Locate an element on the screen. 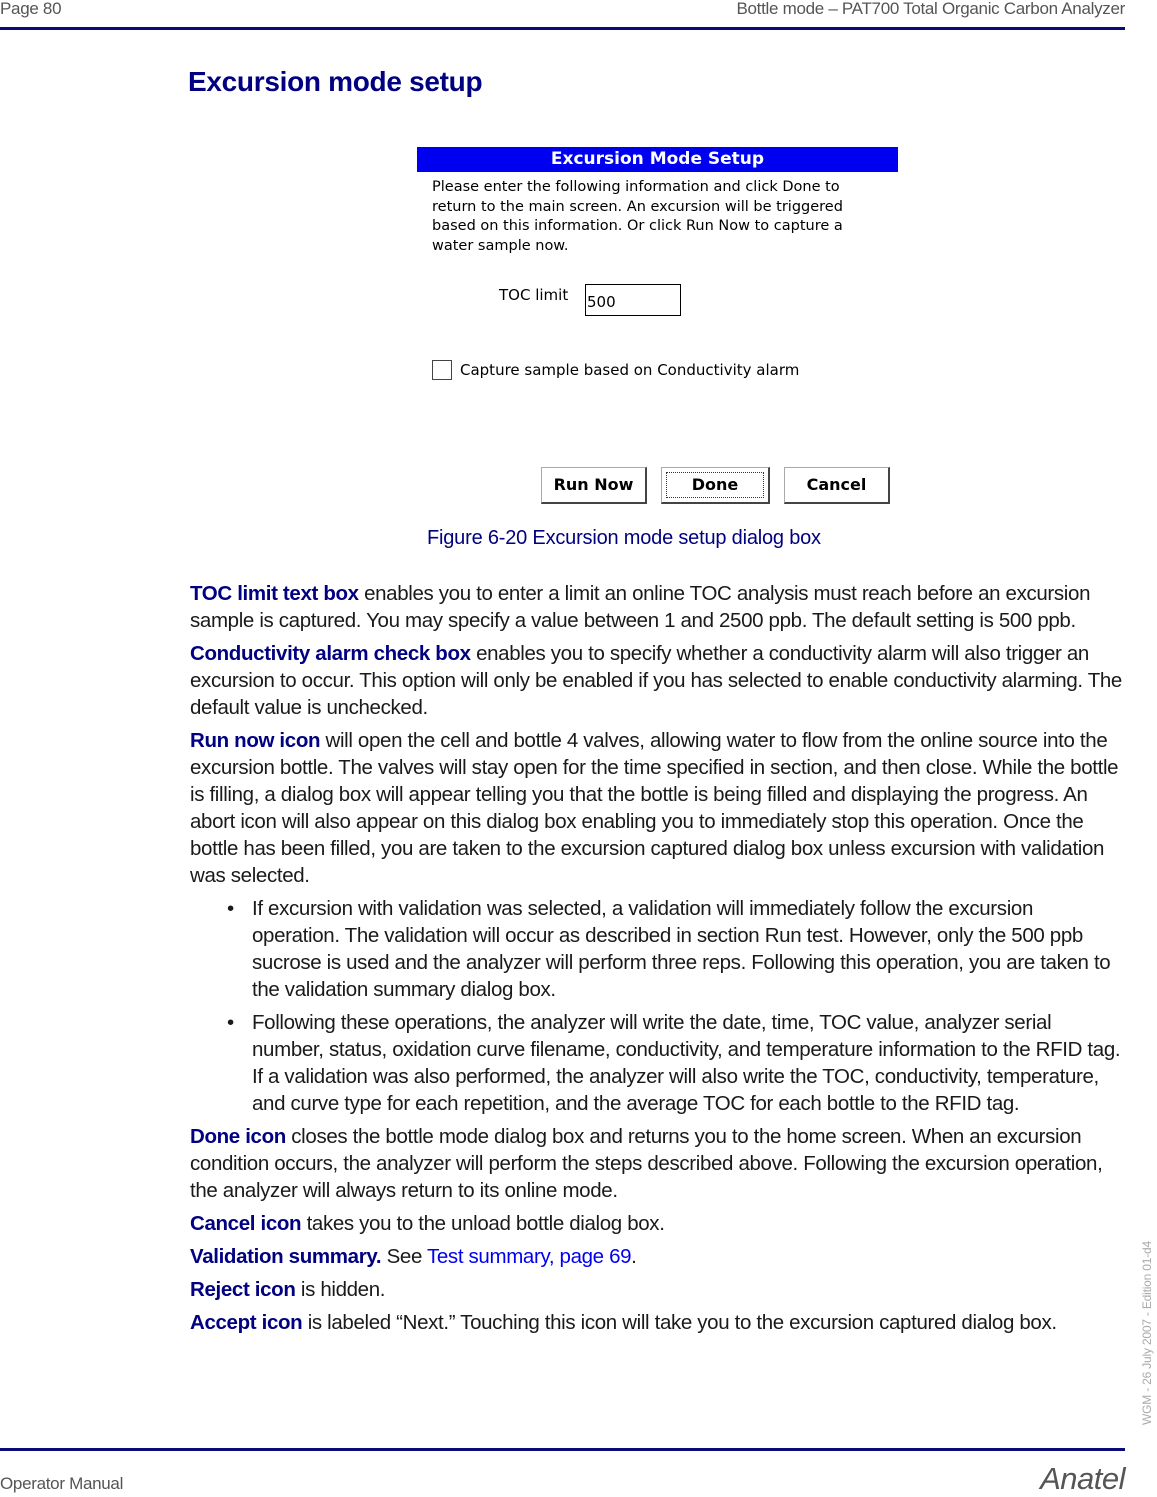 The width and height of the screenshot is (1157, 1497). reject-paragraph: Reject icon is hidden. is located at coordinates (657, 1289).